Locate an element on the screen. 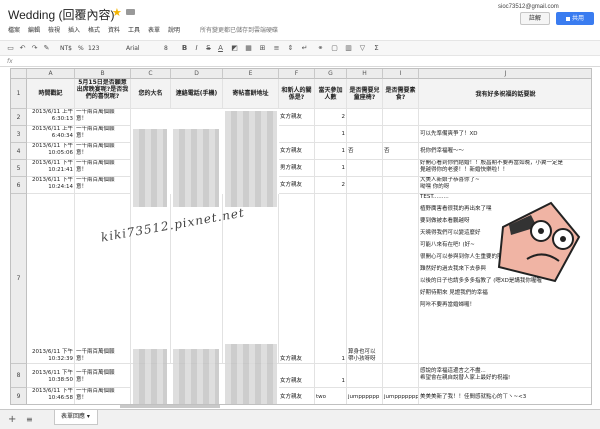 The width and height of the screenshot is (600, 429). cell-timestamp: 2013/6/11 下午 10:38:50 is located at coordinates (51, 376).